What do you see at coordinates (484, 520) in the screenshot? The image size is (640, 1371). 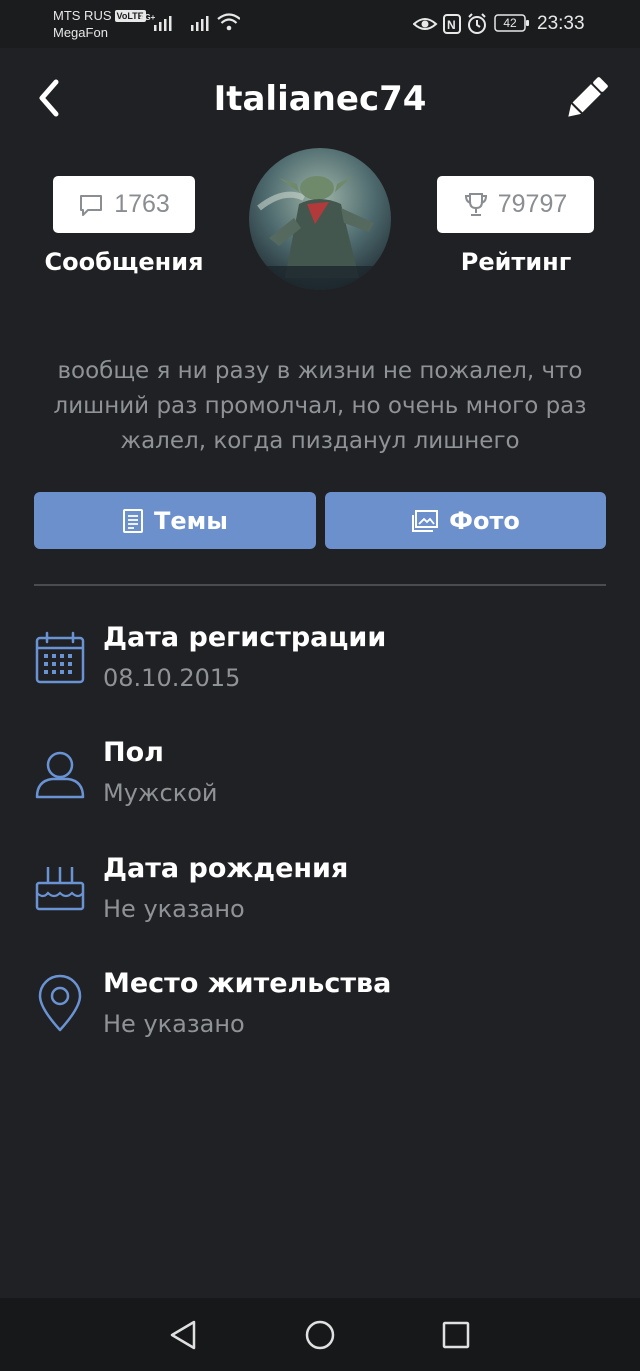 I see `photos-button-label: Фото` at bounding box center [484, 520].